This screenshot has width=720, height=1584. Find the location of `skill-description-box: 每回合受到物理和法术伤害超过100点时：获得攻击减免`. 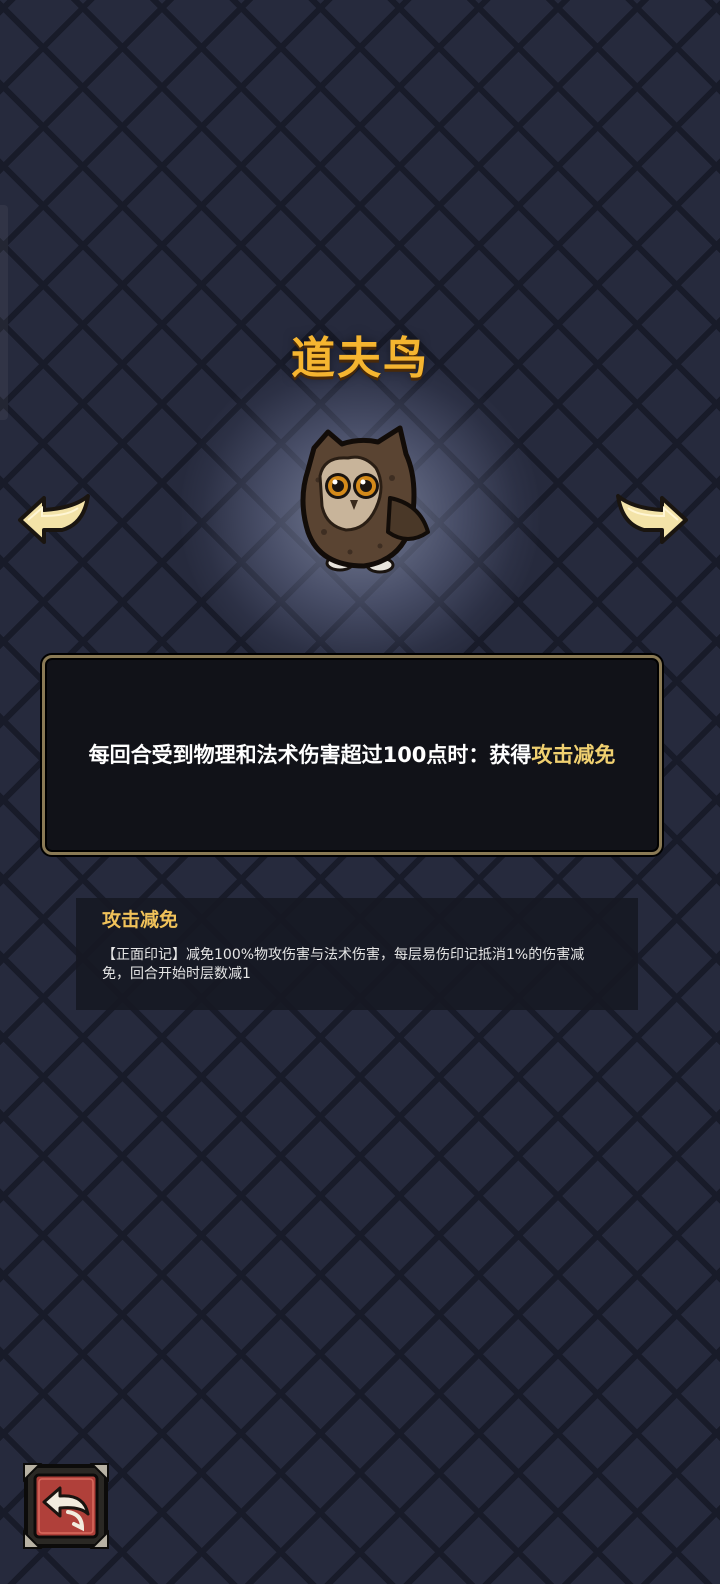

skill-description-box: 每回合受到物理和法术伤害超过100点时：获得攻击减免 is located at coordinates (352, 755).